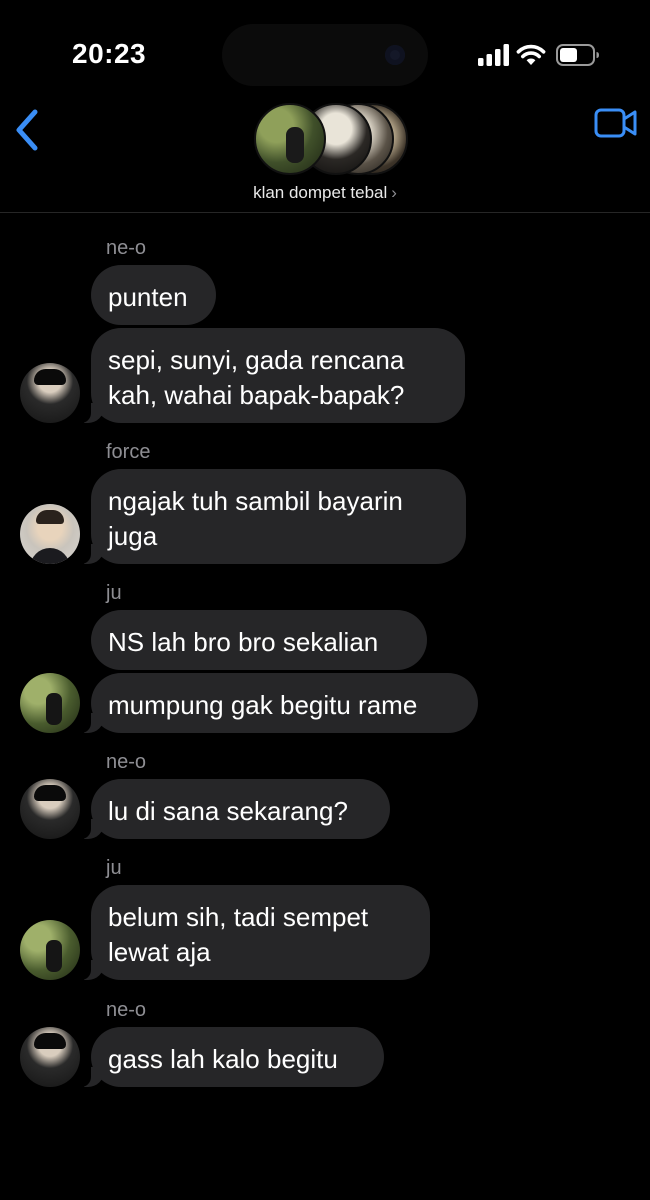 The image size is (650, 1200). I want to click on group-name-label: klan dompet tebal, so click(320, 192).